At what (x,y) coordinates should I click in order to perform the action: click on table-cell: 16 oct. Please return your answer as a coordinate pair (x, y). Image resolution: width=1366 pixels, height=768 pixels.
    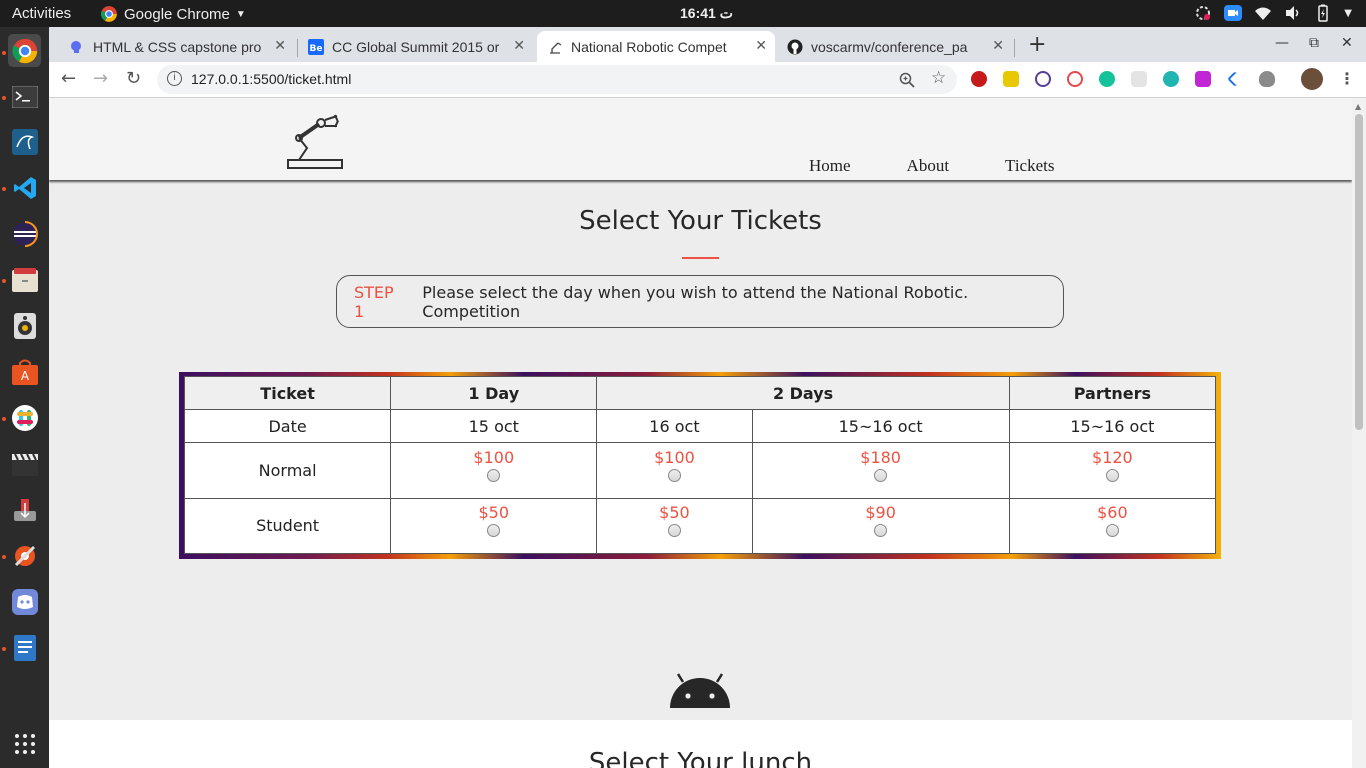
    Looking at the image, I should click on (674, 426).